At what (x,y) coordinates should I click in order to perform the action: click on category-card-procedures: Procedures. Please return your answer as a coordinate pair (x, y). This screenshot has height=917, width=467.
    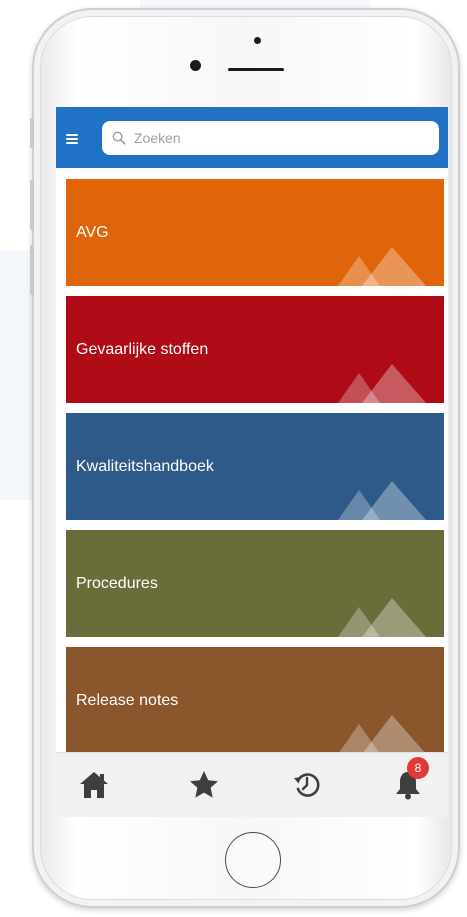
    Looking at the image, I should click on (255, 583).